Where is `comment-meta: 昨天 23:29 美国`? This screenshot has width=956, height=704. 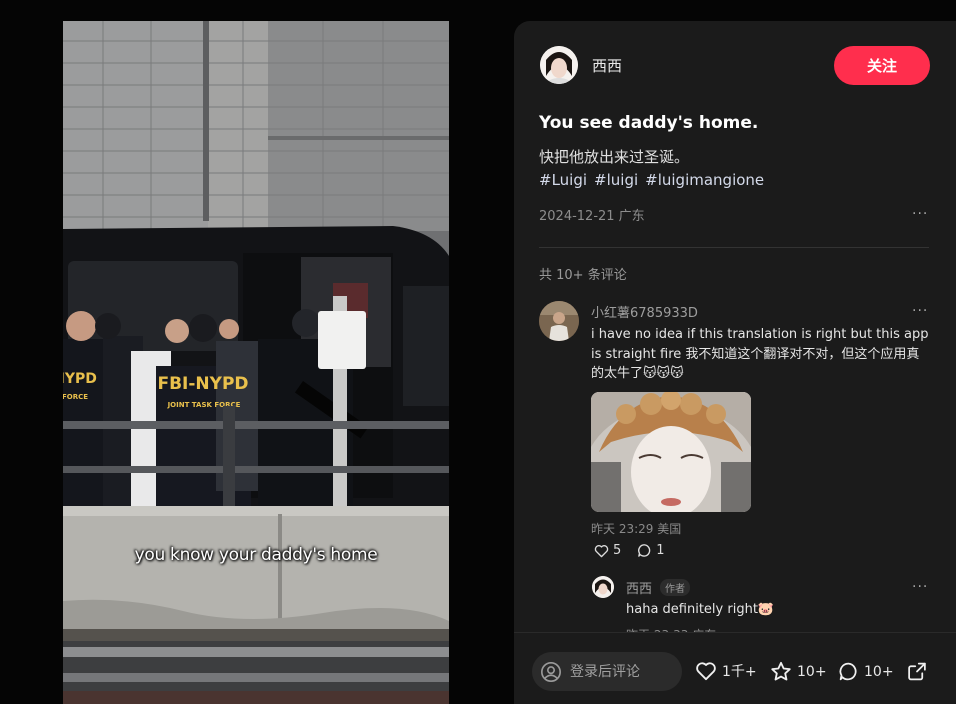
comment-meta: 昨天 23:29 美国 is located at coordinates (636, 529).